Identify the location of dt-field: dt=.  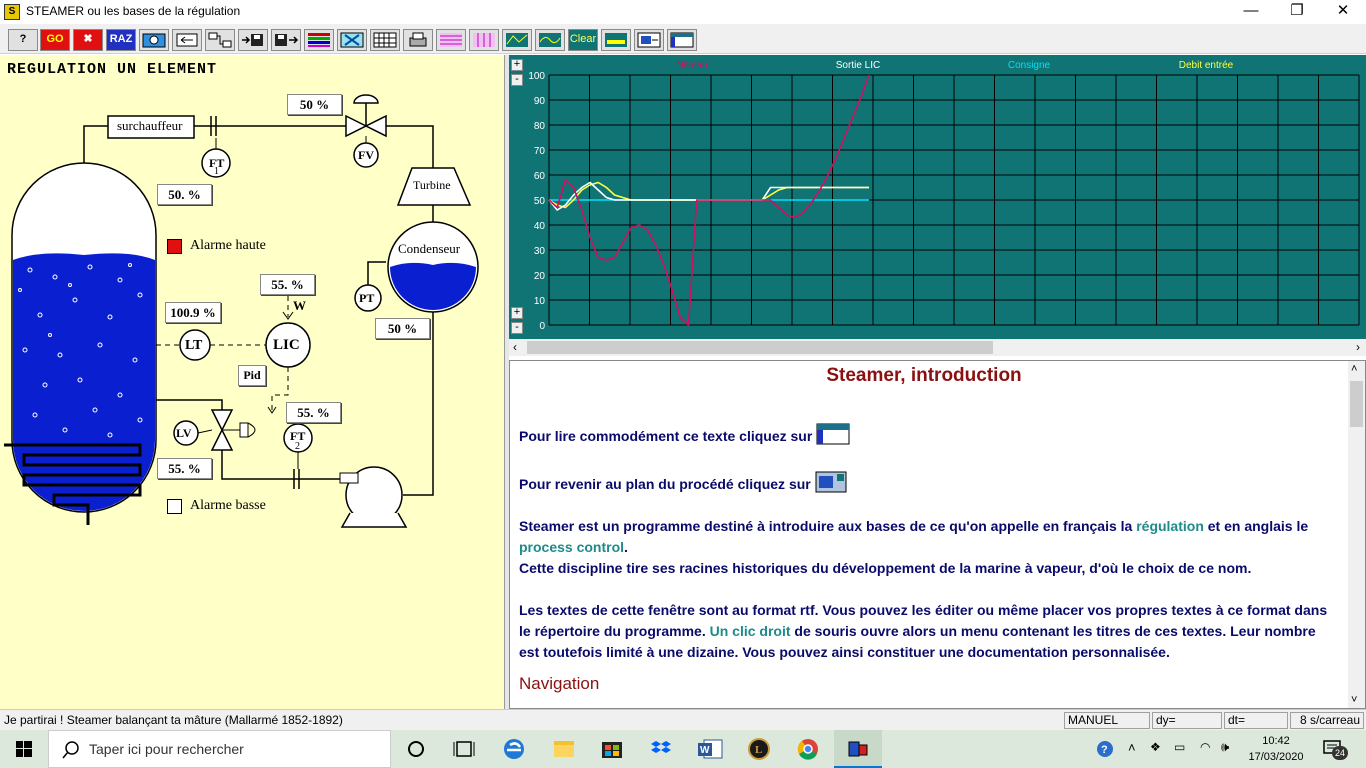
(1256, 720).